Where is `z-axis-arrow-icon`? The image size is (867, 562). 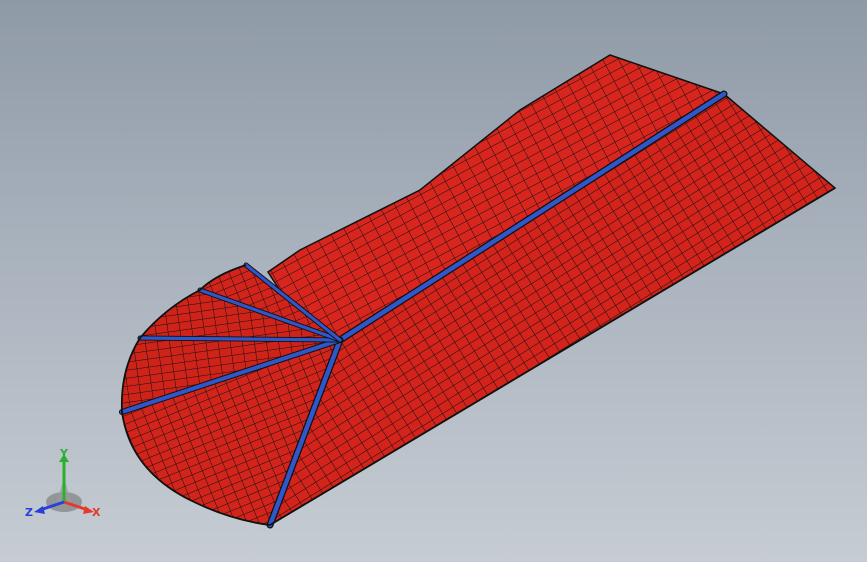
z-axis-arrow-icon is located at coordinates (39, 510).